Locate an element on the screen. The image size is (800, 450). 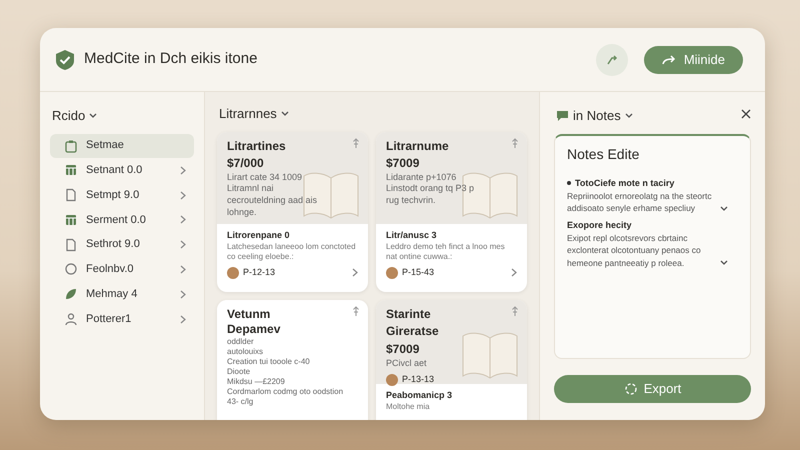
sidebar-item: Mehmay 4 is located at coordinates (122, 294).